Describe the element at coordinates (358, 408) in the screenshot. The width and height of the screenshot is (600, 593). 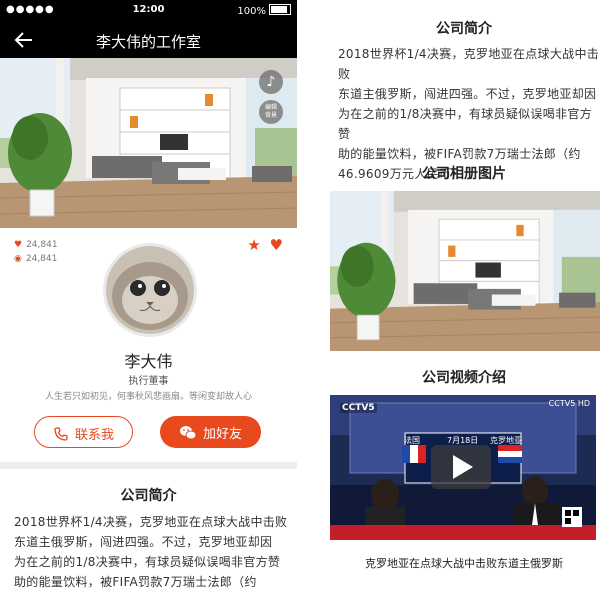
I see `channel-logo: CCTV5` at that location.